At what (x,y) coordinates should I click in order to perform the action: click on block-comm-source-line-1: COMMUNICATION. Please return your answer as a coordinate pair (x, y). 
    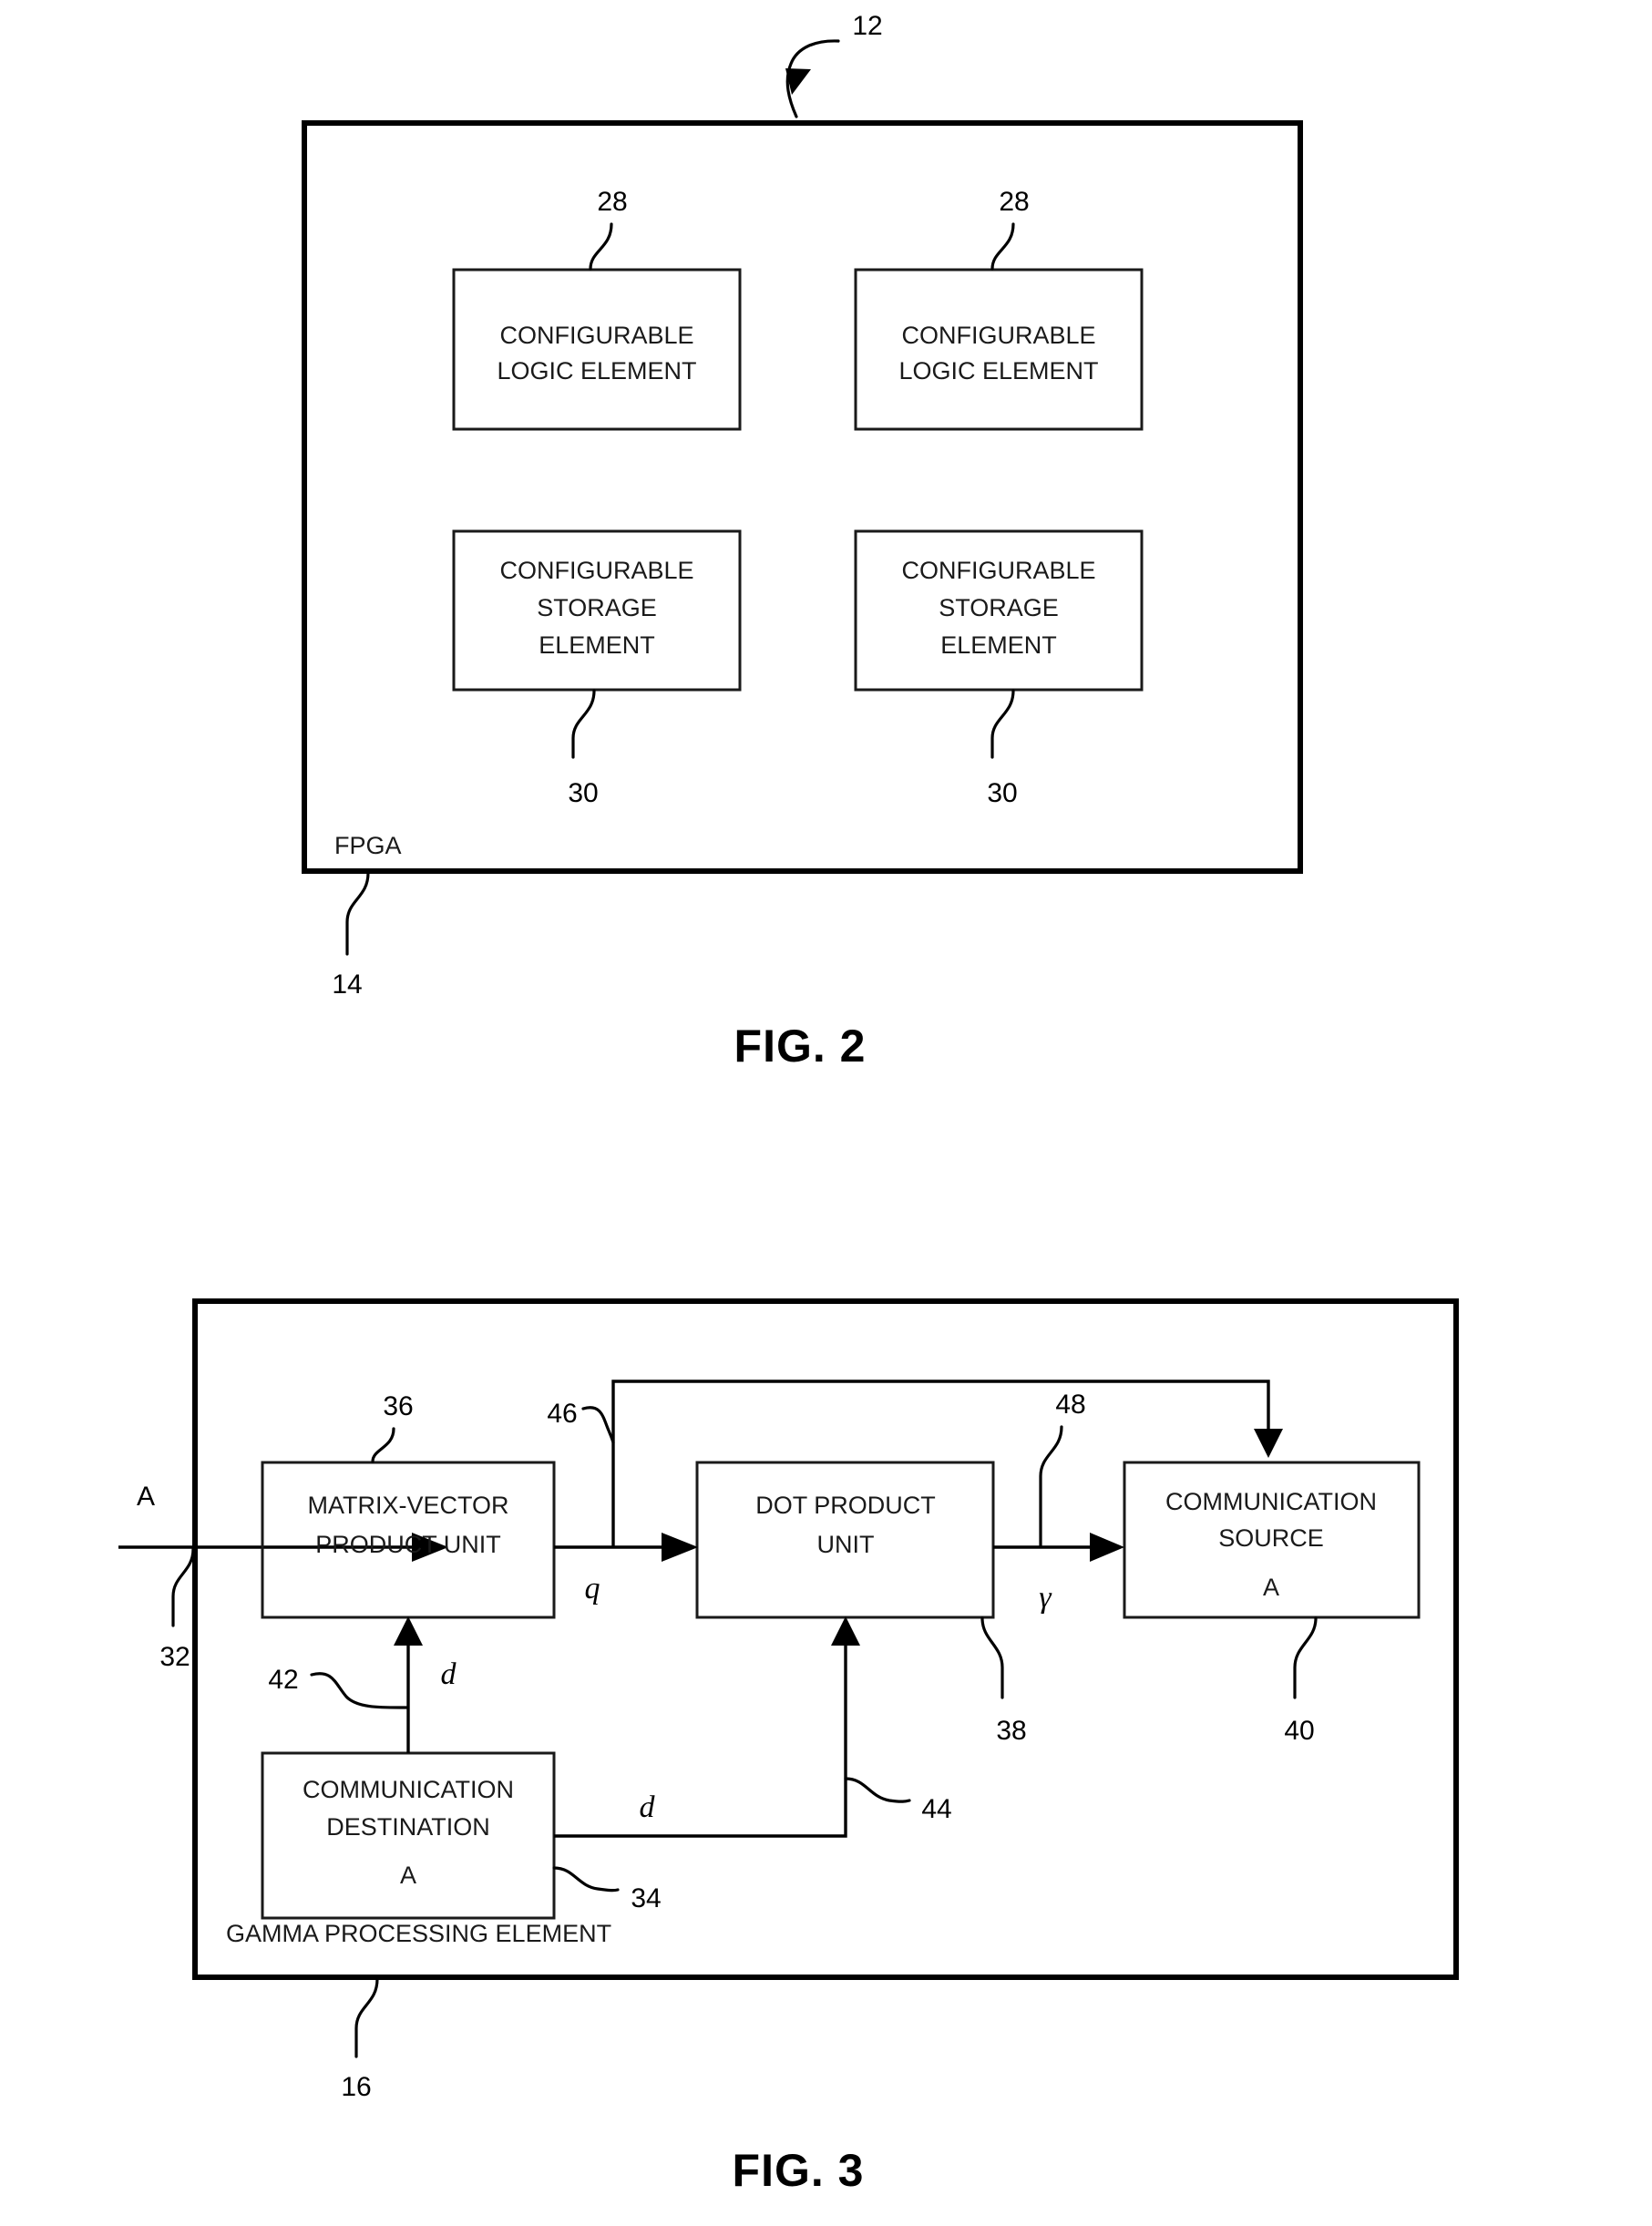
    Looking at the image, I should click on (1271, 1501).